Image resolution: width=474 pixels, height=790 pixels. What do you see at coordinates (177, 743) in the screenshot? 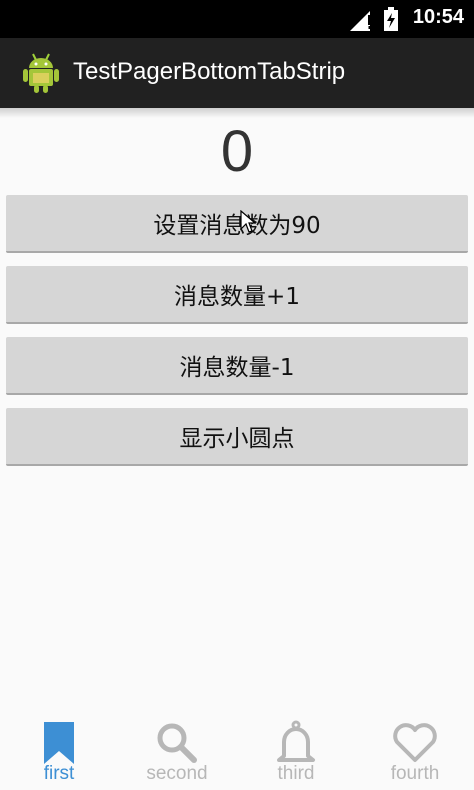
I see `search-icon` at bounding box center [177, 743].